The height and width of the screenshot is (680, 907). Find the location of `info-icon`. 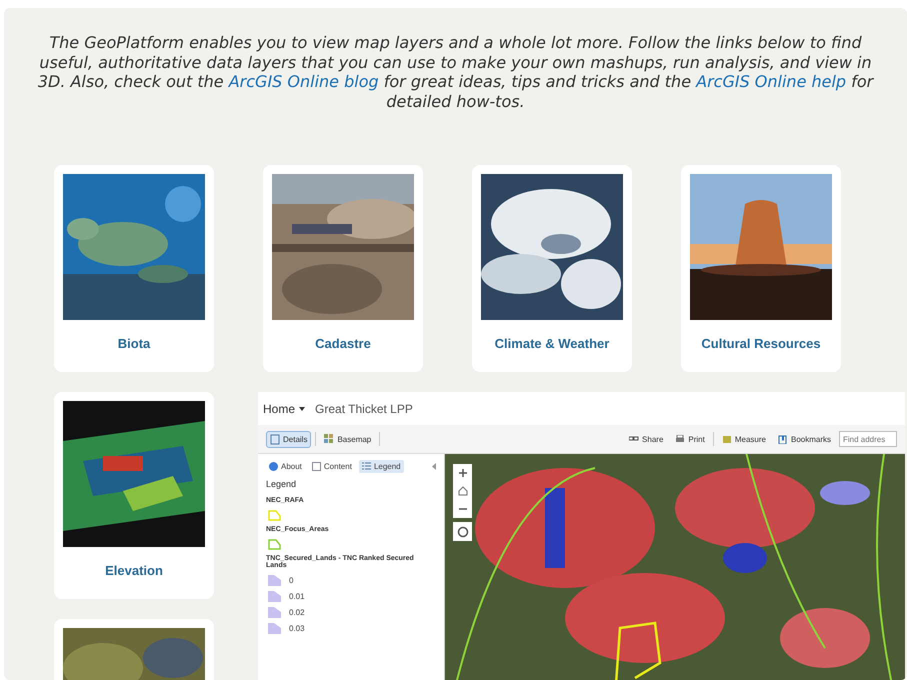

info-icon is located at coordinates (273, 466).